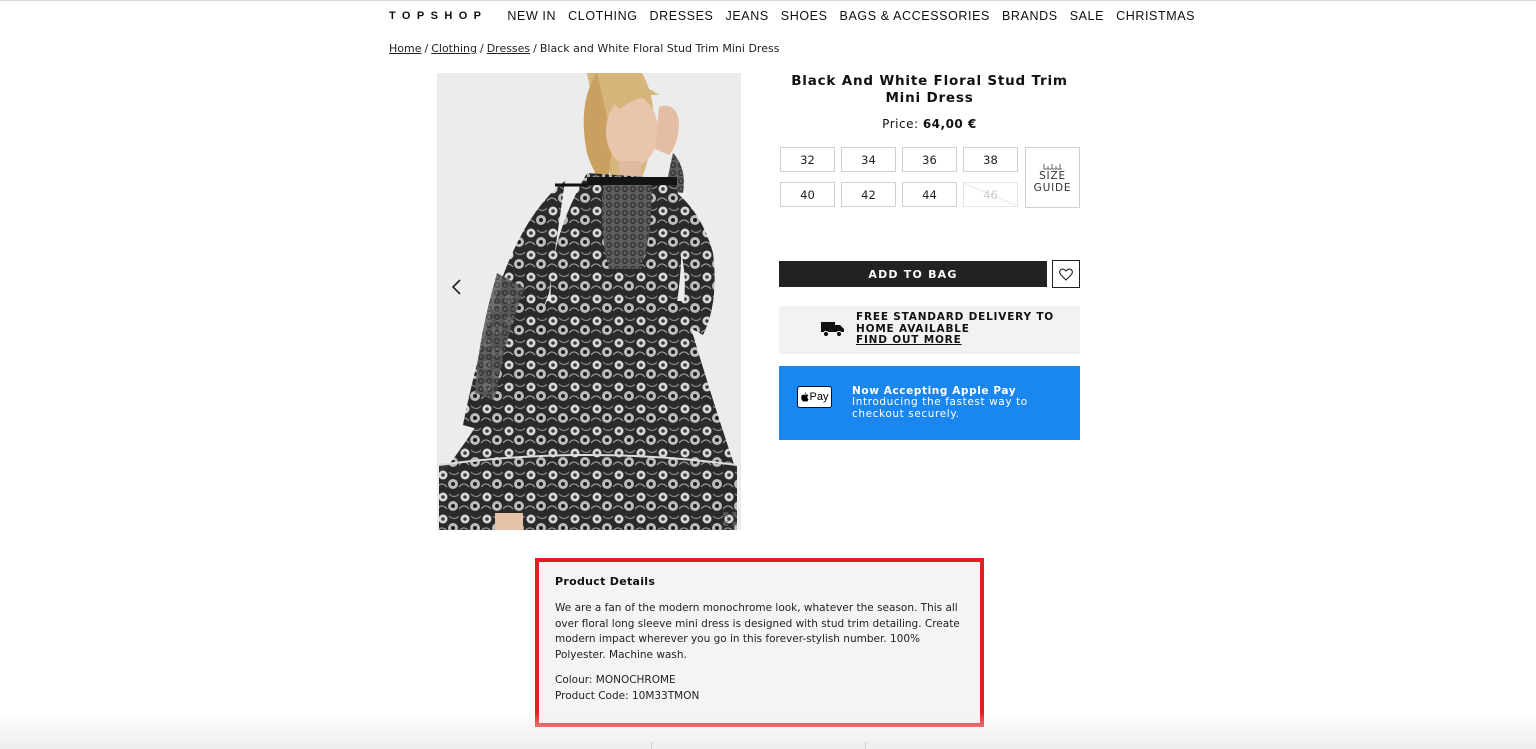 The height and width of the screenshot is (749, 1536). What do you see at coordinates (768, 0) in the screenshot?
I see `top-border` at bounding box center [768, 0].